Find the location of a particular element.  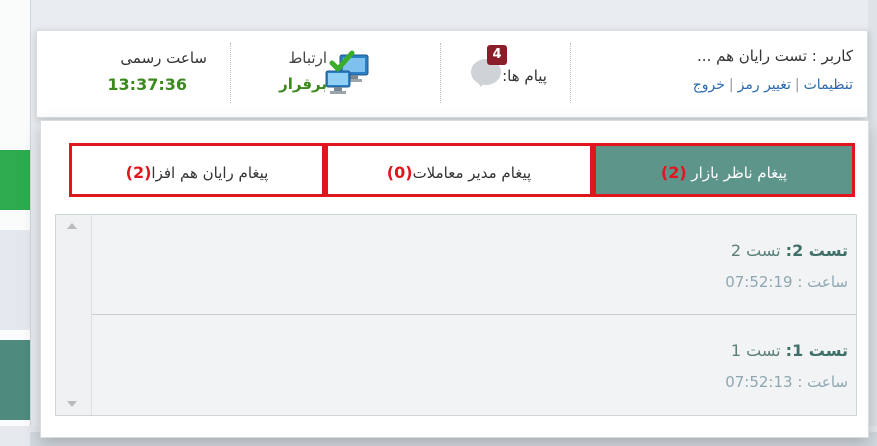

scrollbar is located at coordinates (74, 315).